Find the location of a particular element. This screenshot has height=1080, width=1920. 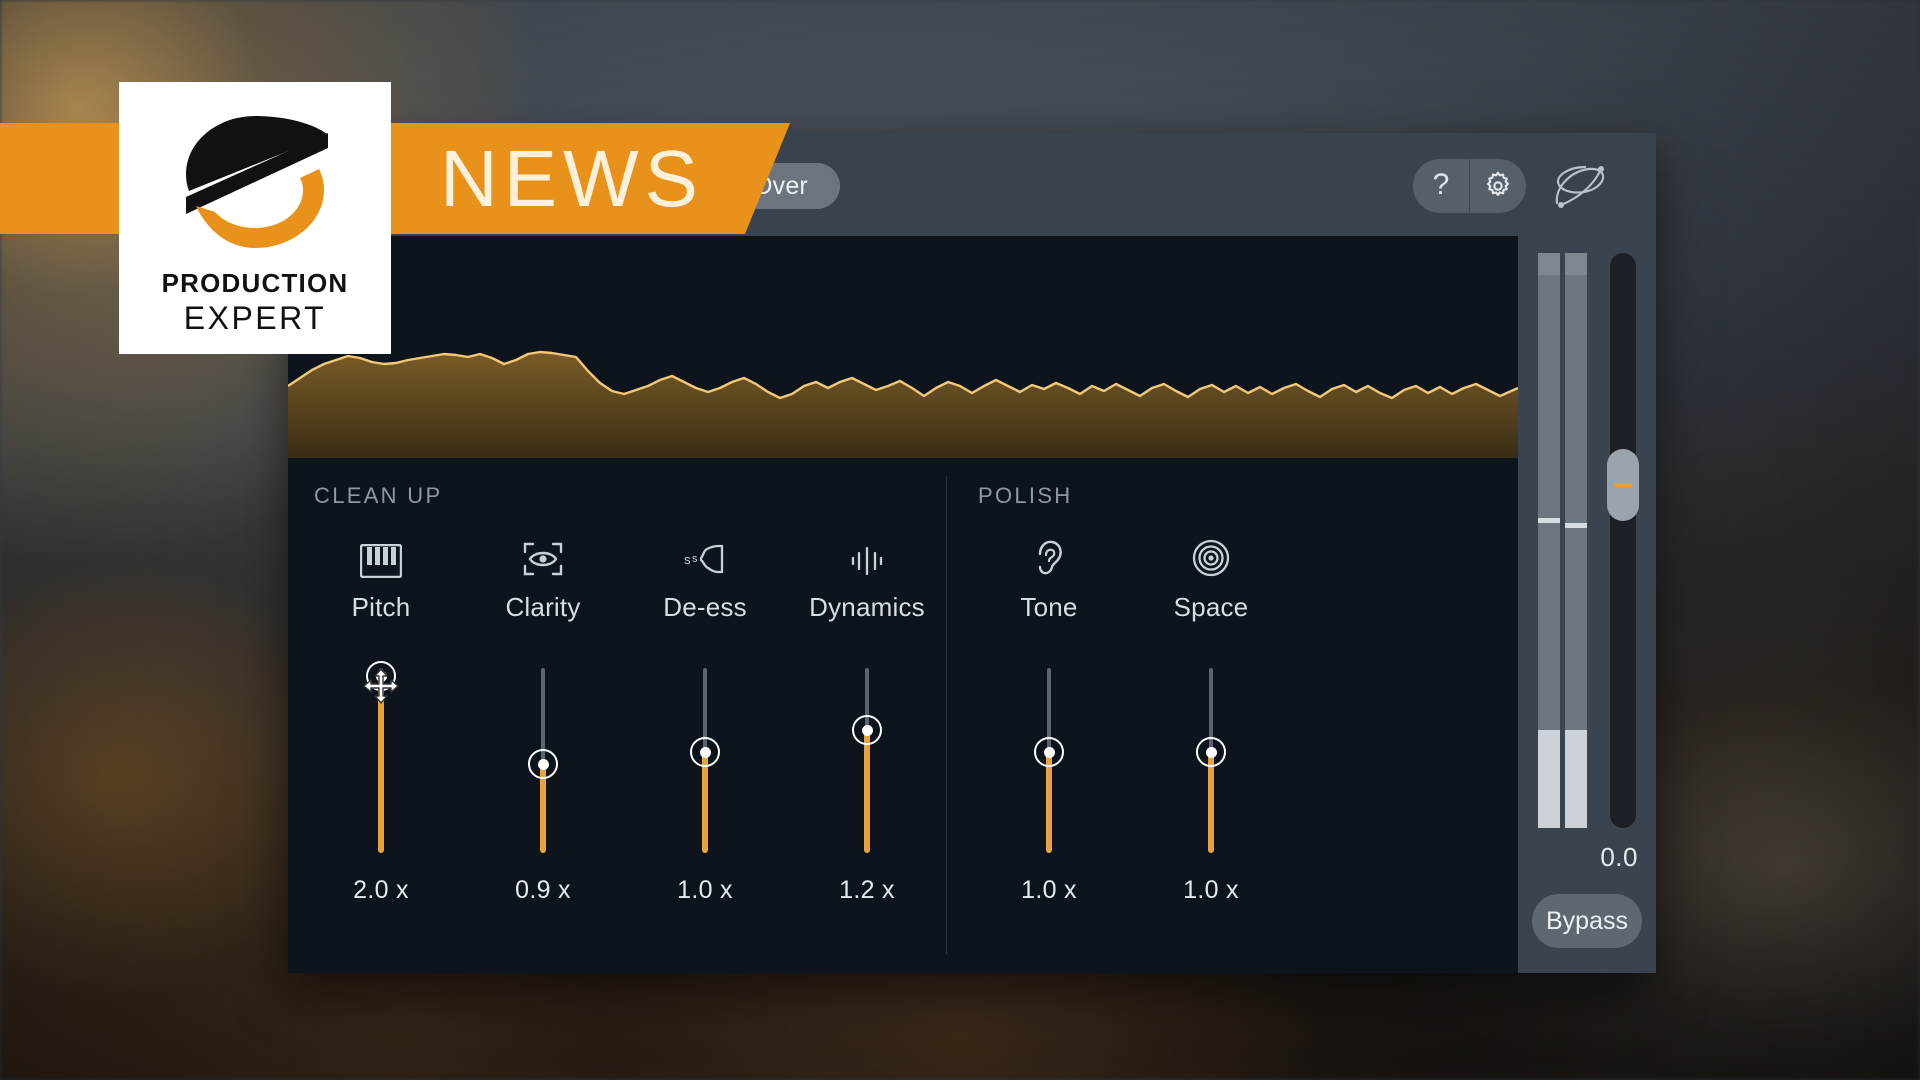

header-right-controls: ? is located at coordinates (1513, 186).